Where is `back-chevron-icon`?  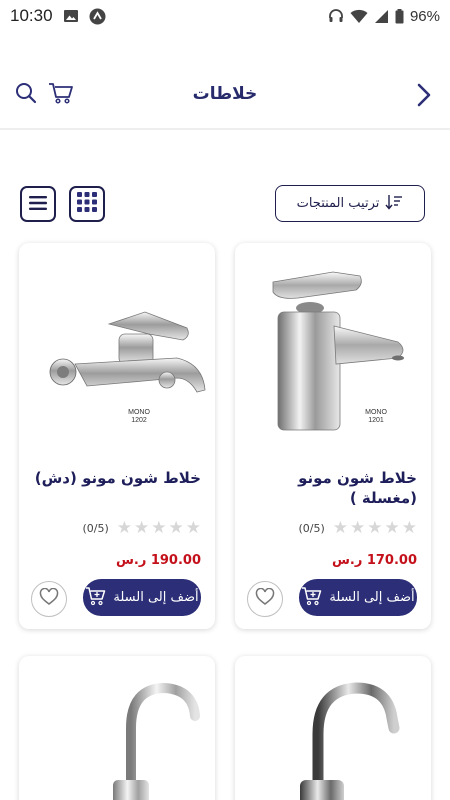
back-chevron-icon is located at coordinates (424, 97).